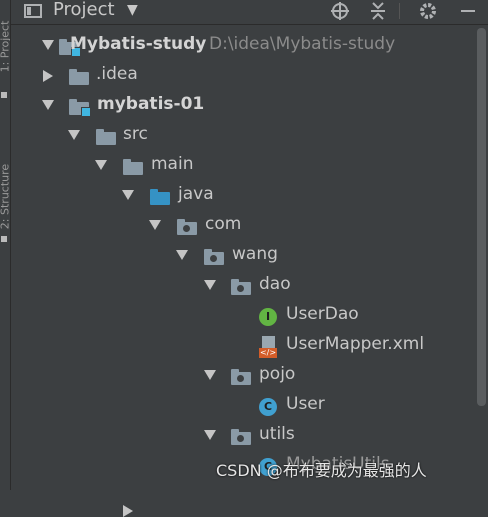 This screenshot has height=517, width=488. I want to click on structure-tool-tab: 2: Structure, so click(5, 195).